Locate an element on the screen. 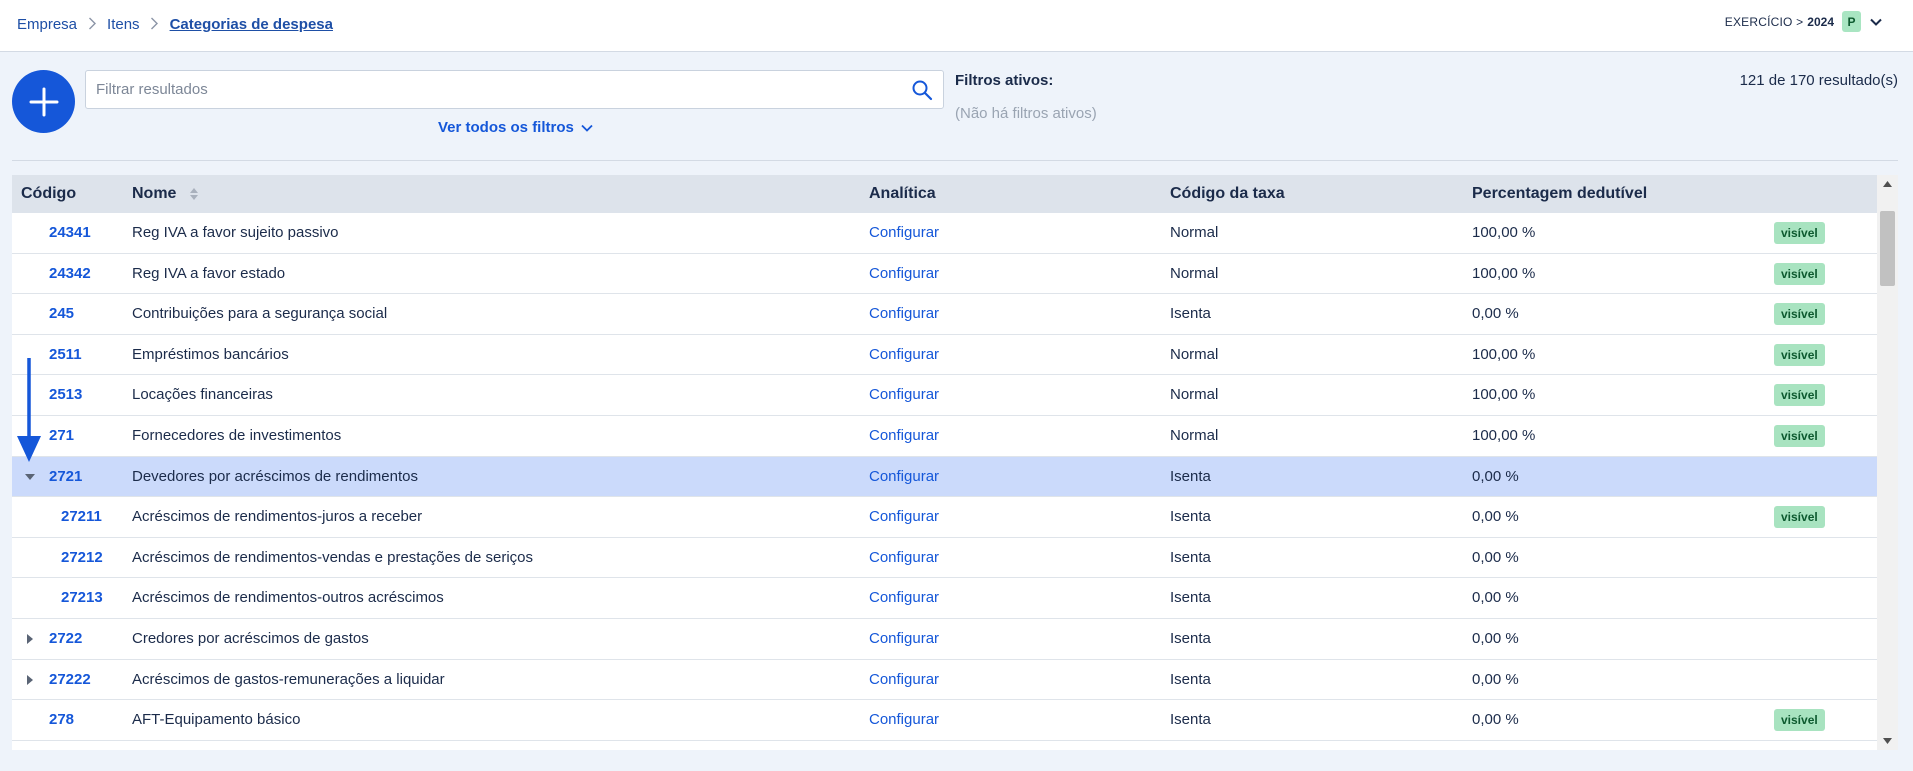  row-code: 2513 is located at coordinates (65, 395).